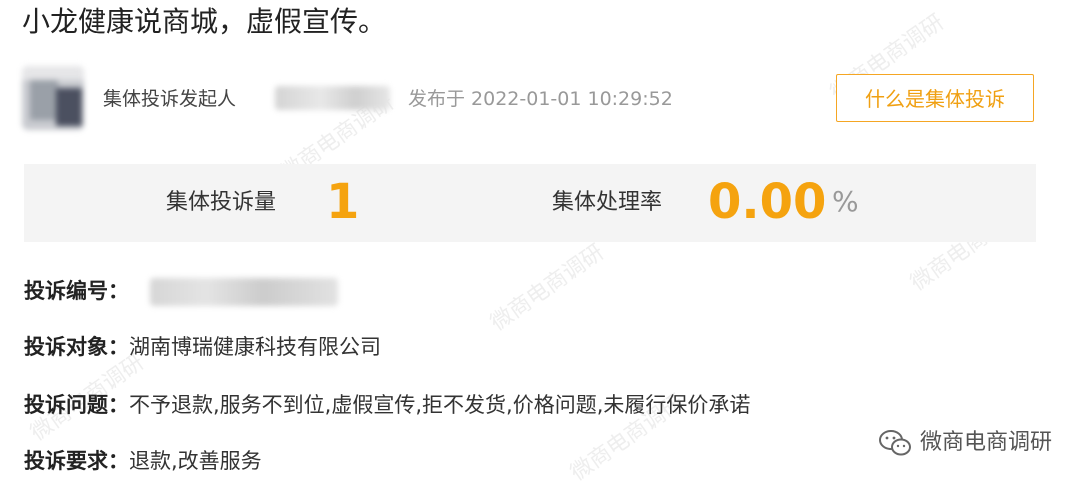 The image size is (1080, 494). Describe the element at coordinates (244, 292) in the screenshot. I see `complaint-id-redacted` at that location.